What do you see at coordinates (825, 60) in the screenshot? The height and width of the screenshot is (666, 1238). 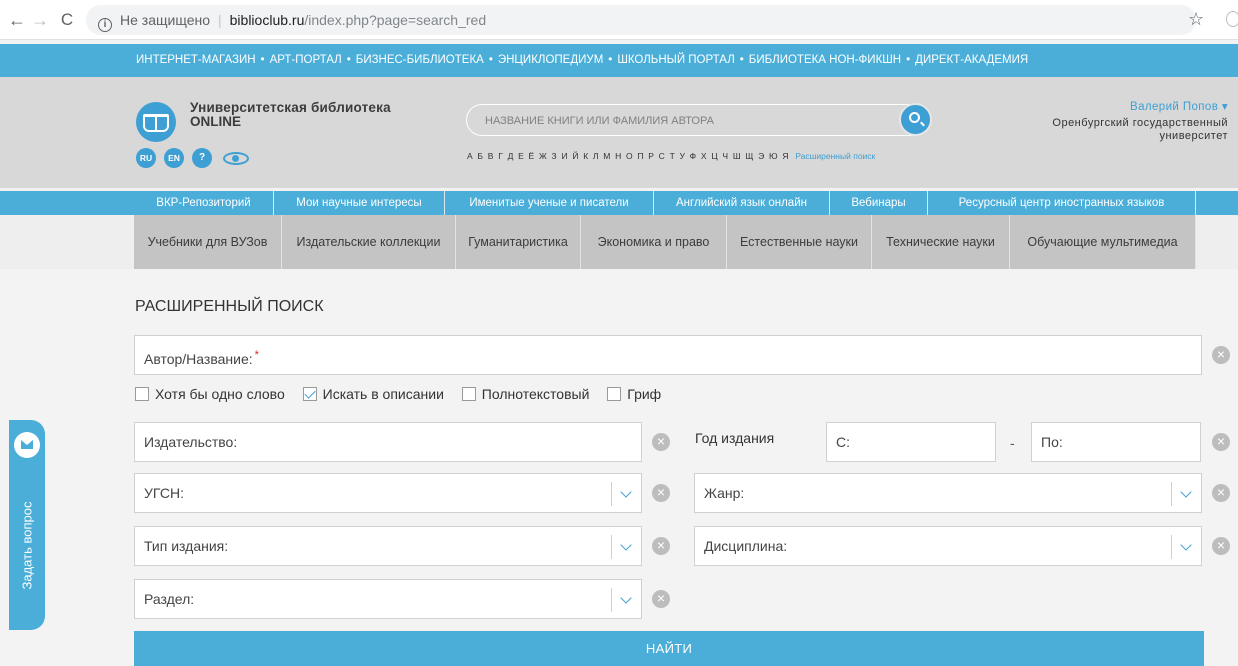 I see `portal-link: БИБЛИОТЕКА НОН-ФИКШН` at bounding box center [825, 60].